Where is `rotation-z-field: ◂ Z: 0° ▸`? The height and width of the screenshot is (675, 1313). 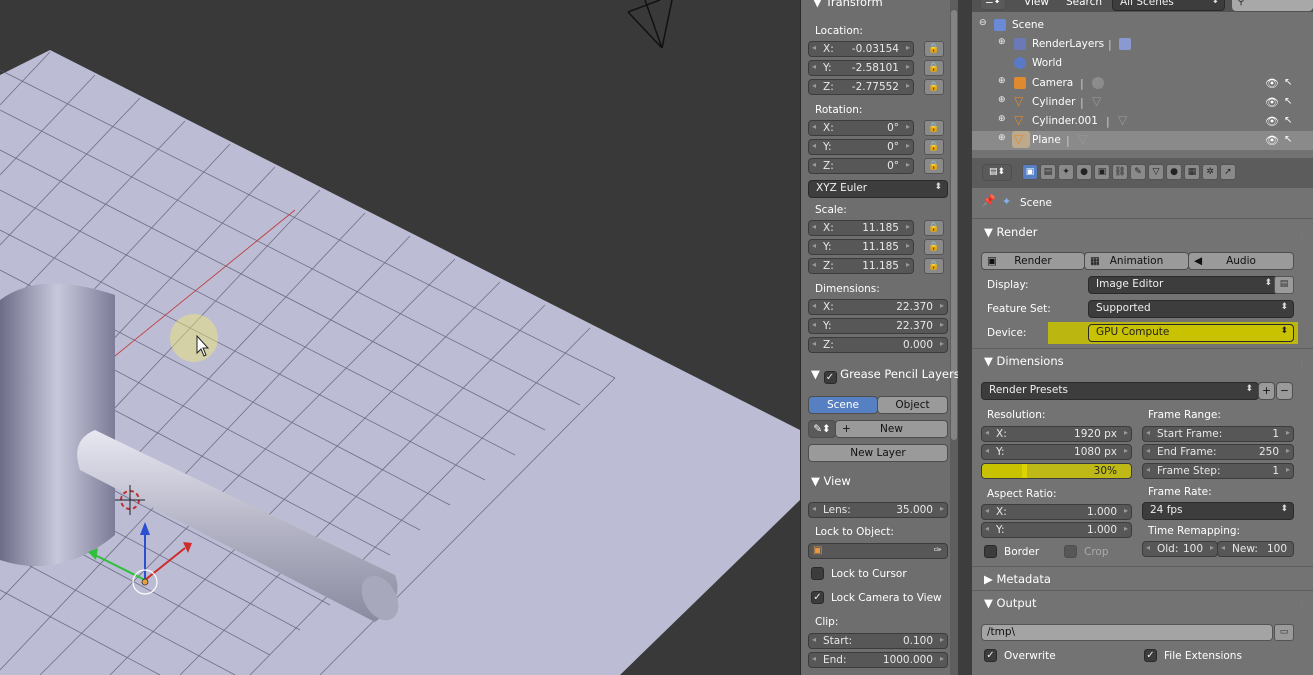
rotation-z-field: ◂ Z: 0° ▸ is located at coordinates (861, 166).